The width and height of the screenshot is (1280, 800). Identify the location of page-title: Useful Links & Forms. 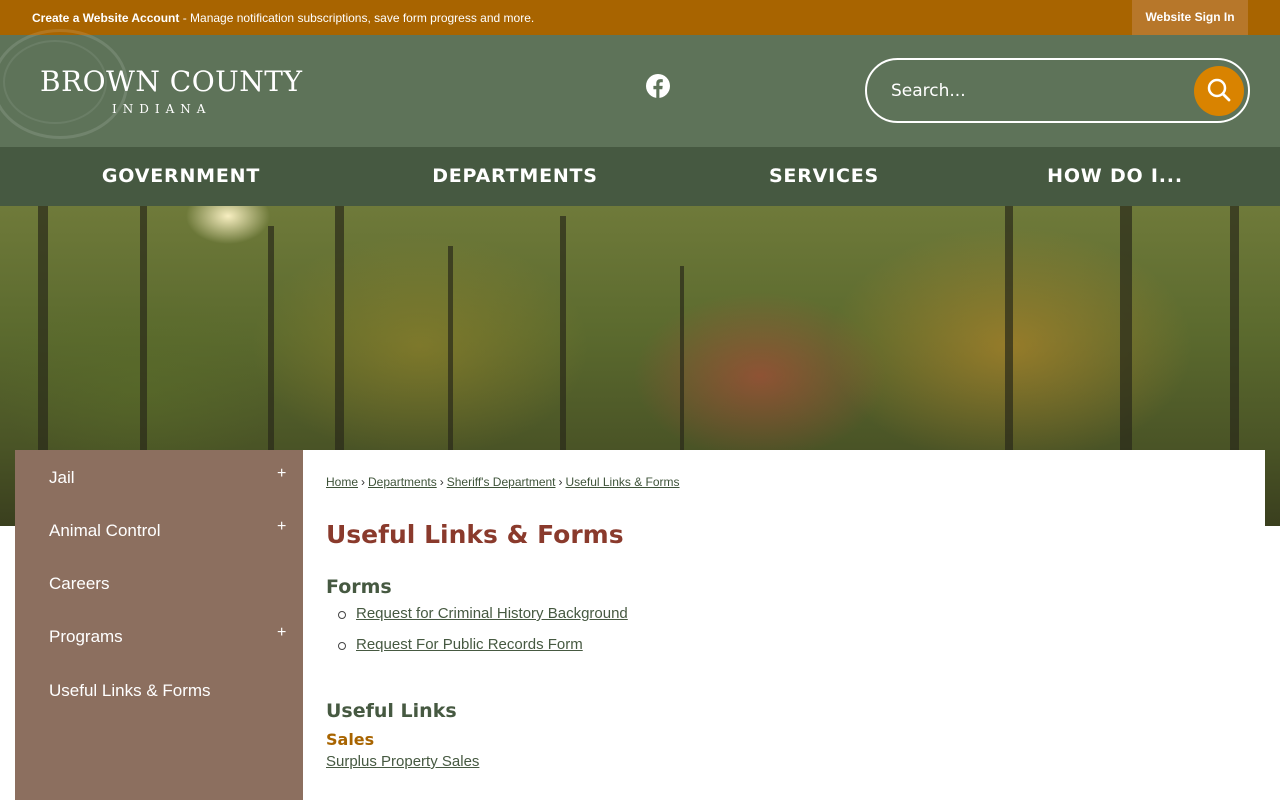
(475, 534).